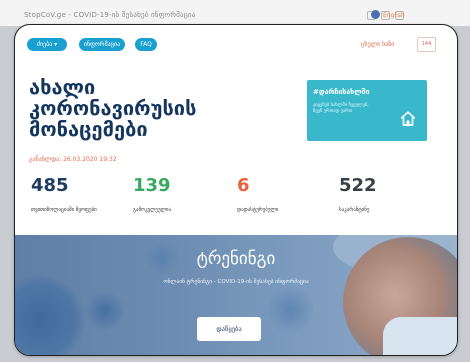 The width and height of the screenshot is (470, 362). I want to click on stat-label-4: საკარანტინე, so click(354, 210).